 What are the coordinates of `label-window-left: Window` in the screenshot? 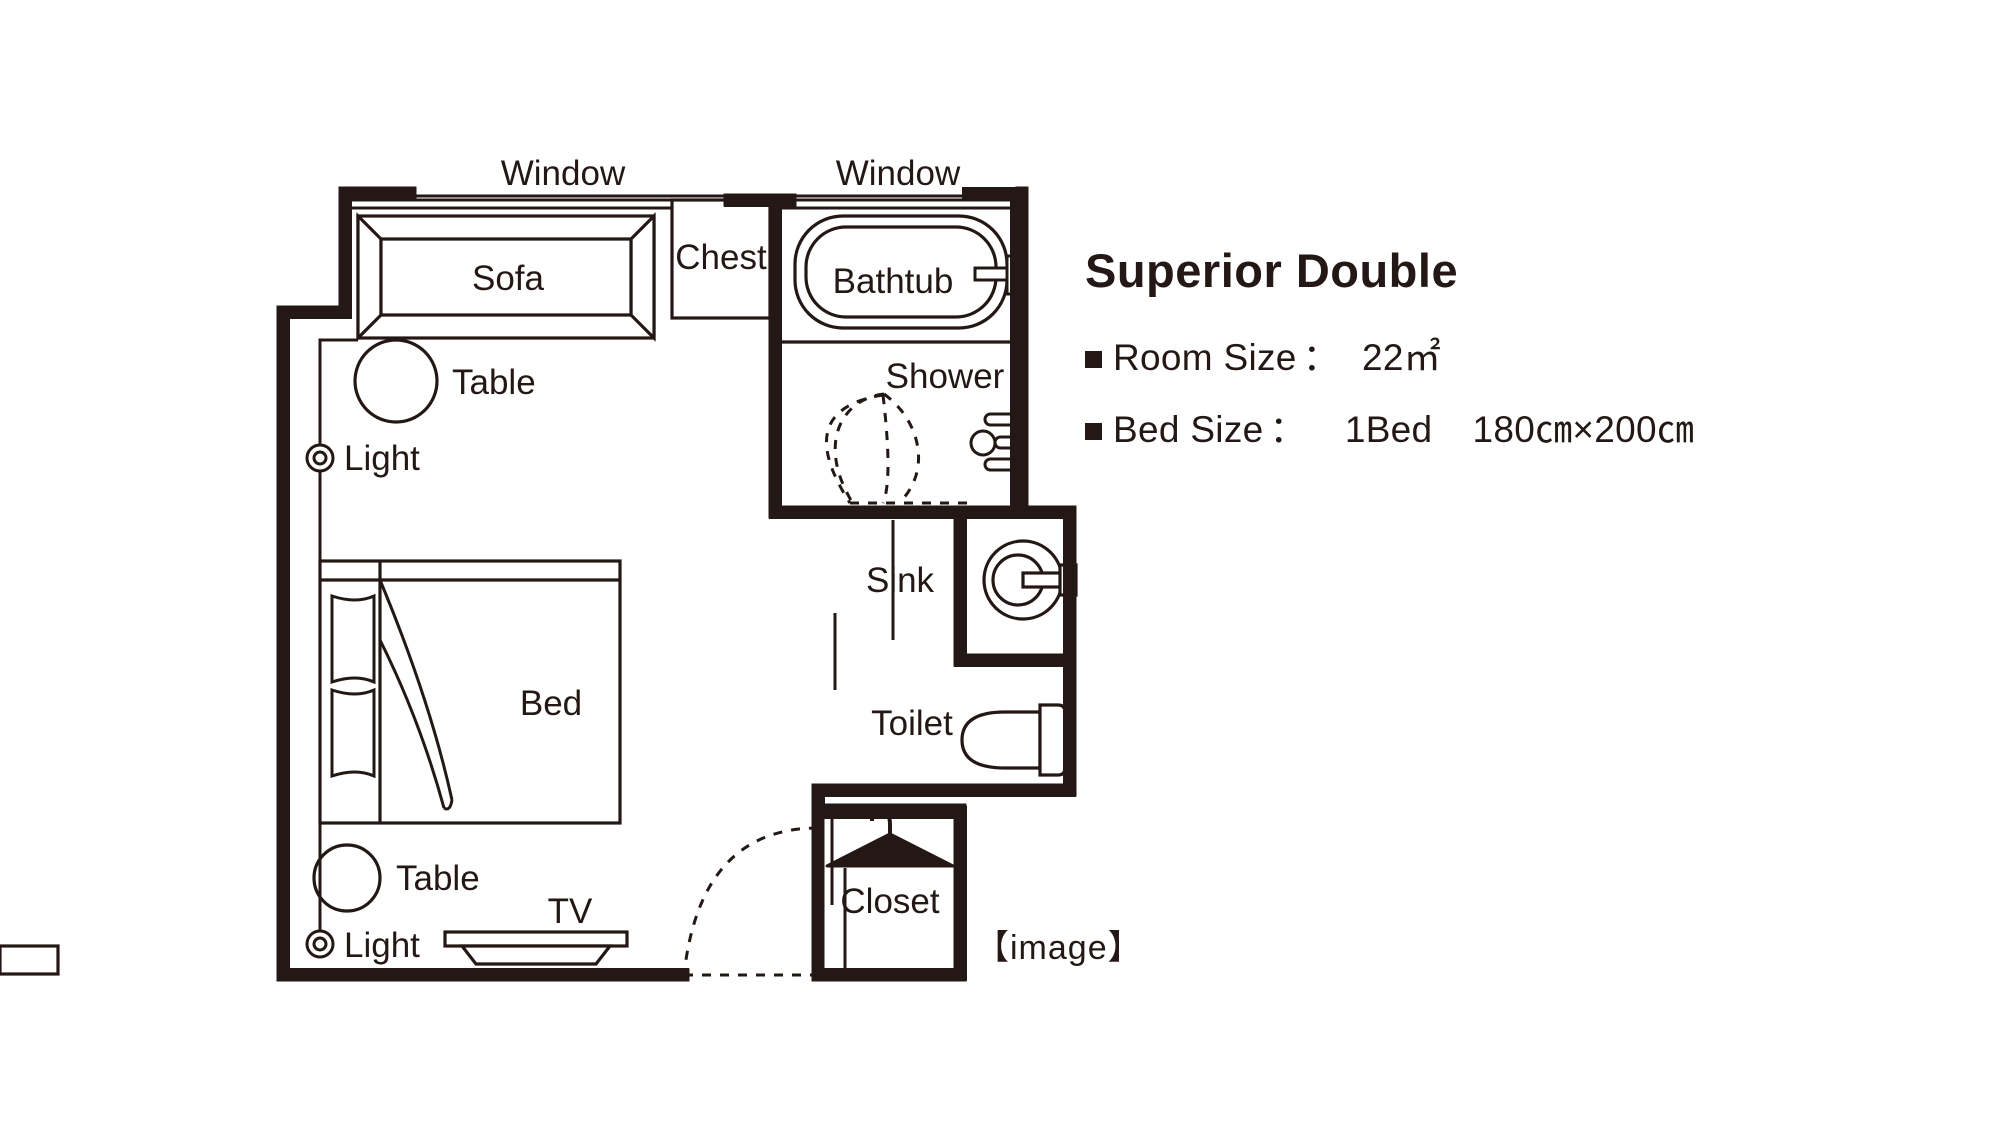 It's located at (563, 173).